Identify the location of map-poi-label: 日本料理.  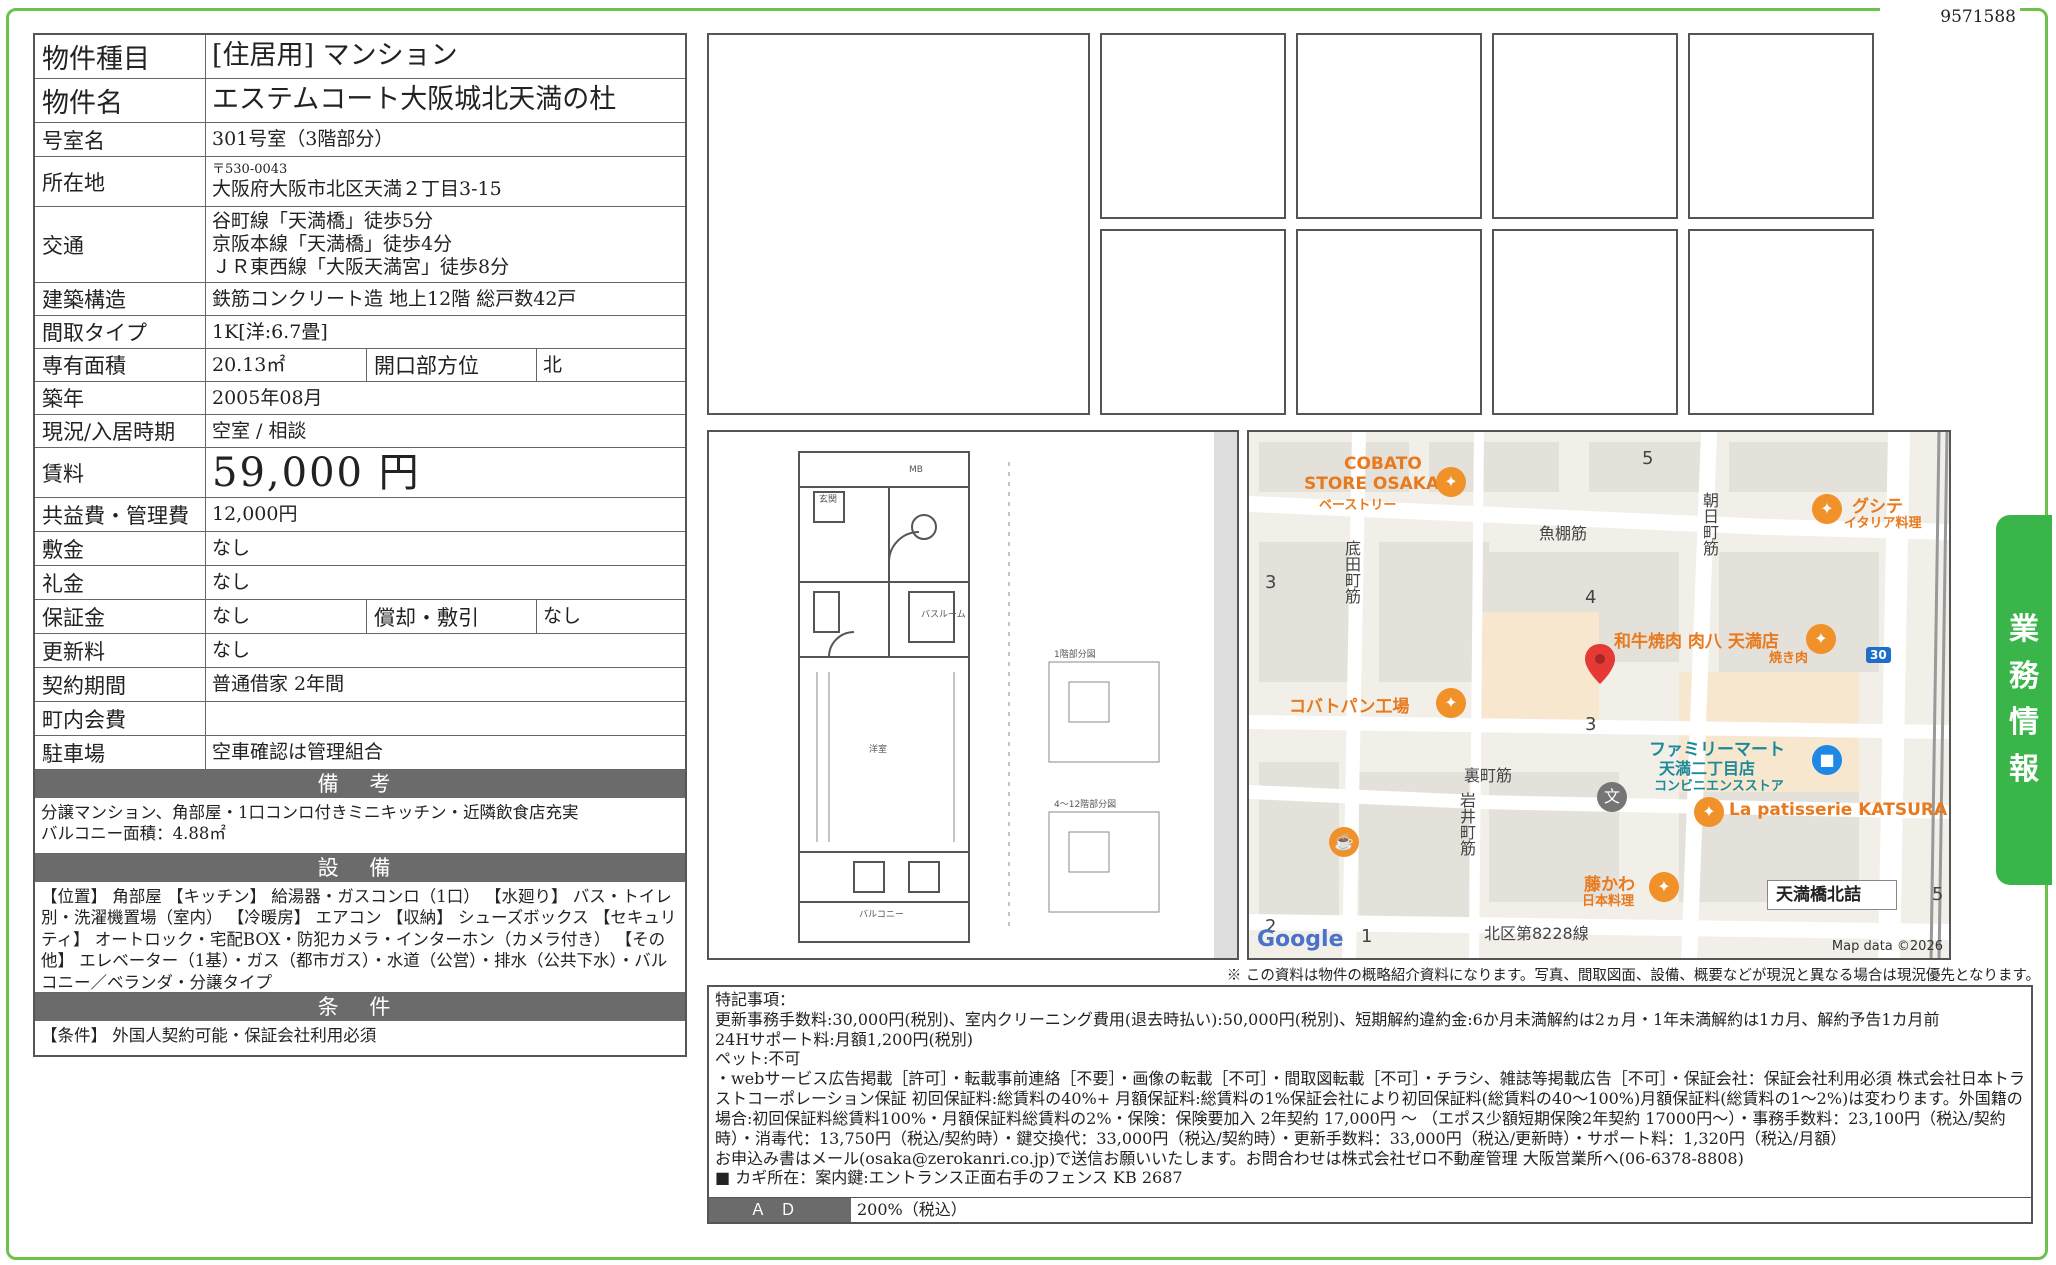
(1608, 901).